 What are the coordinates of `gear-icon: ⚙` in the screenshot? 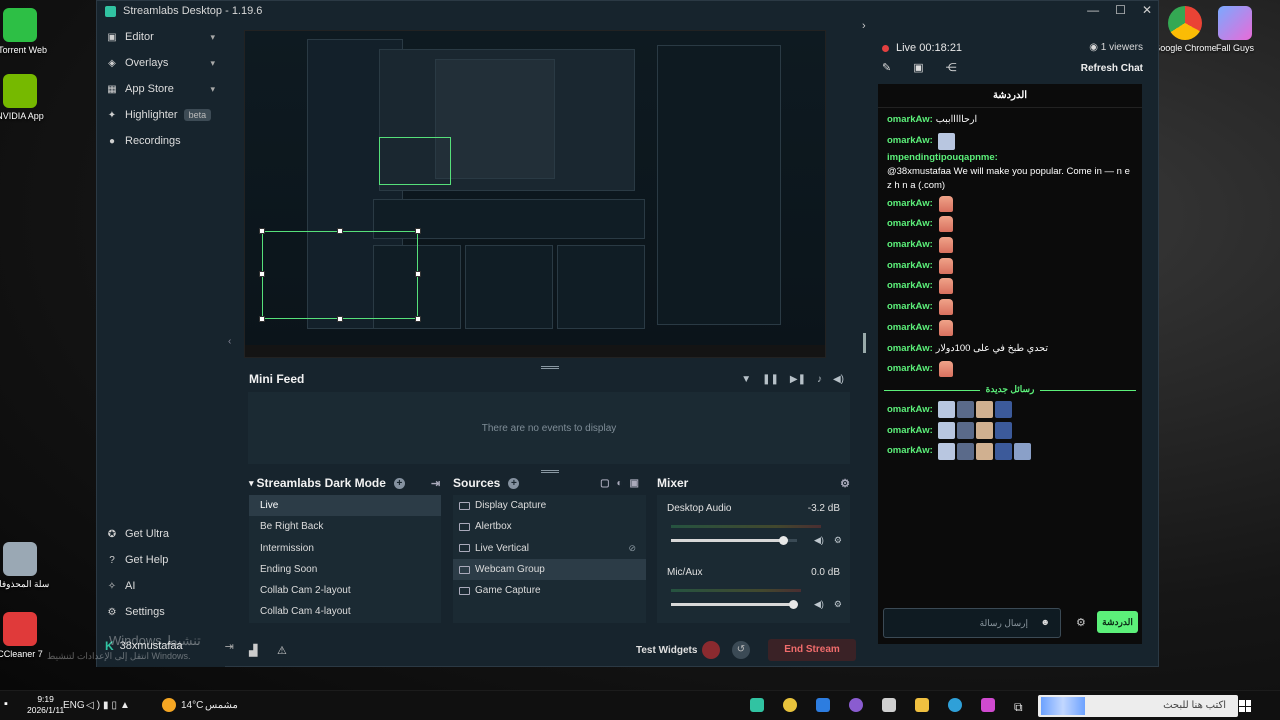 It's located at (838, 604).